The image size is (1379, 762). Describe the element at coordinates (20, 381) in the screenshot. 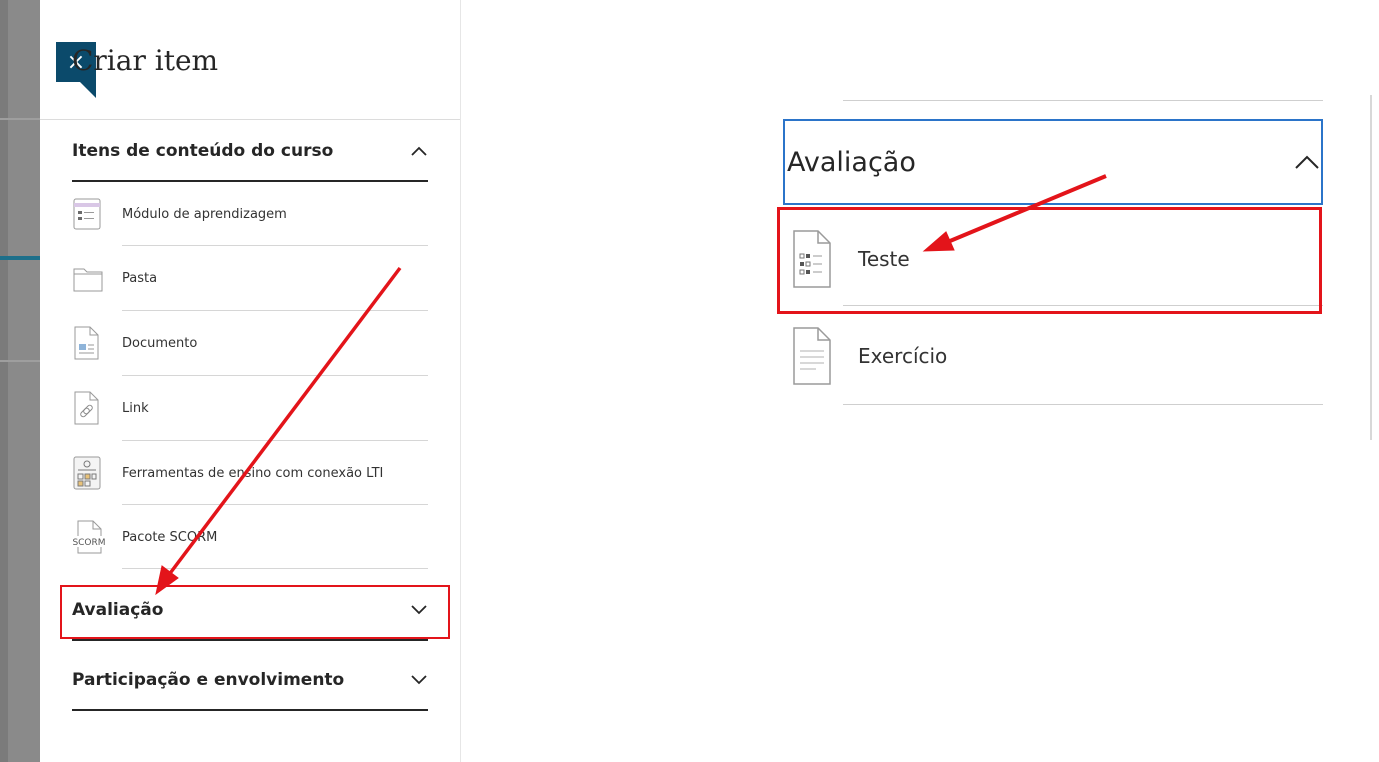

I see `background-course-strip` at that location.